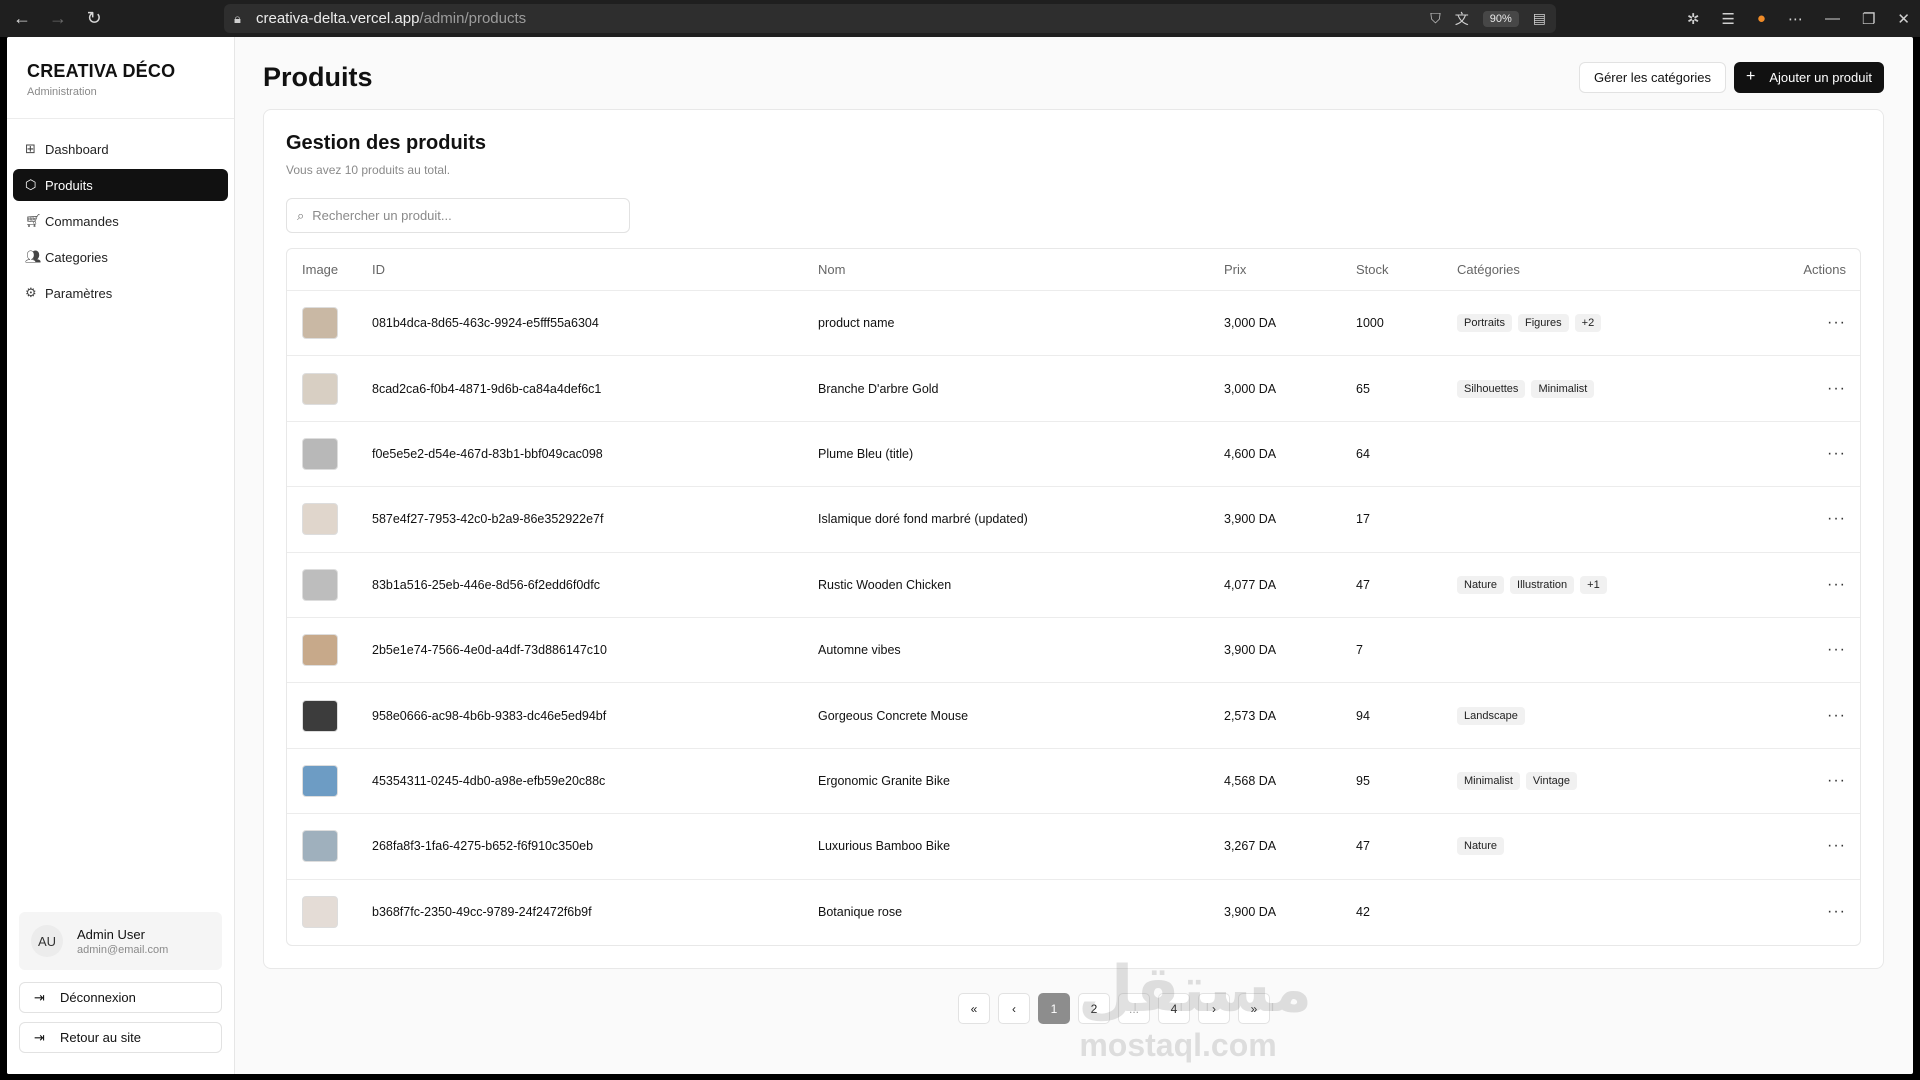  Describe the element at coordinates (487, 388) in the screenshot. I see `product-id: 8cad2ca6-f0b4-4871-9d6b-ca84a4def6c1` at that location.